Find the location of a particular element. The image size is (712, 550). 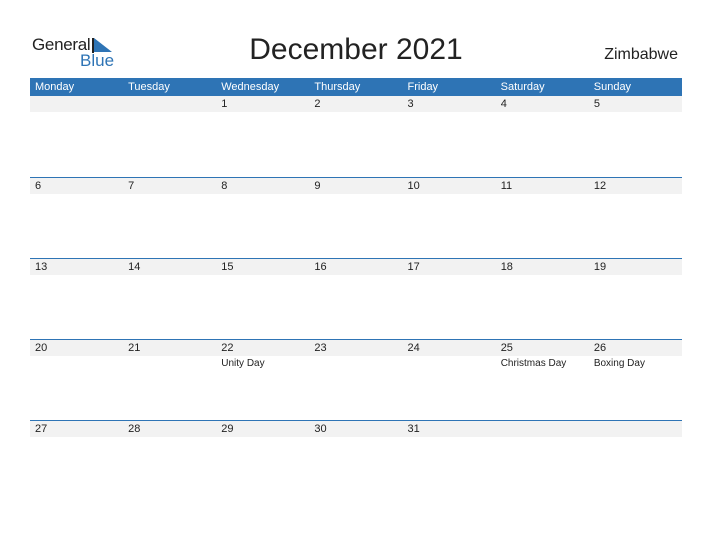

holiday-label: Boxing Day is located at coordinates (619, 363).